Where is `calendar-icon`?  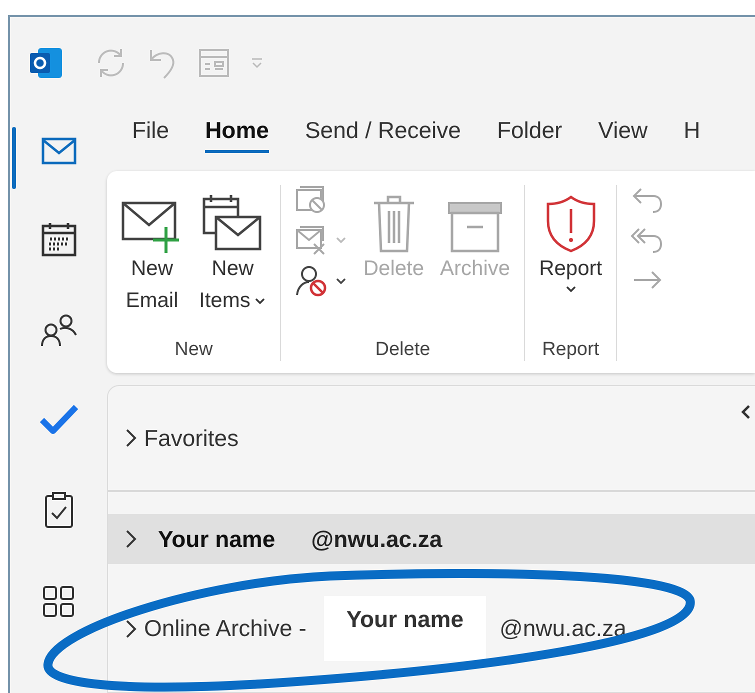 calendar-icon is located at coordinates (58, 239).